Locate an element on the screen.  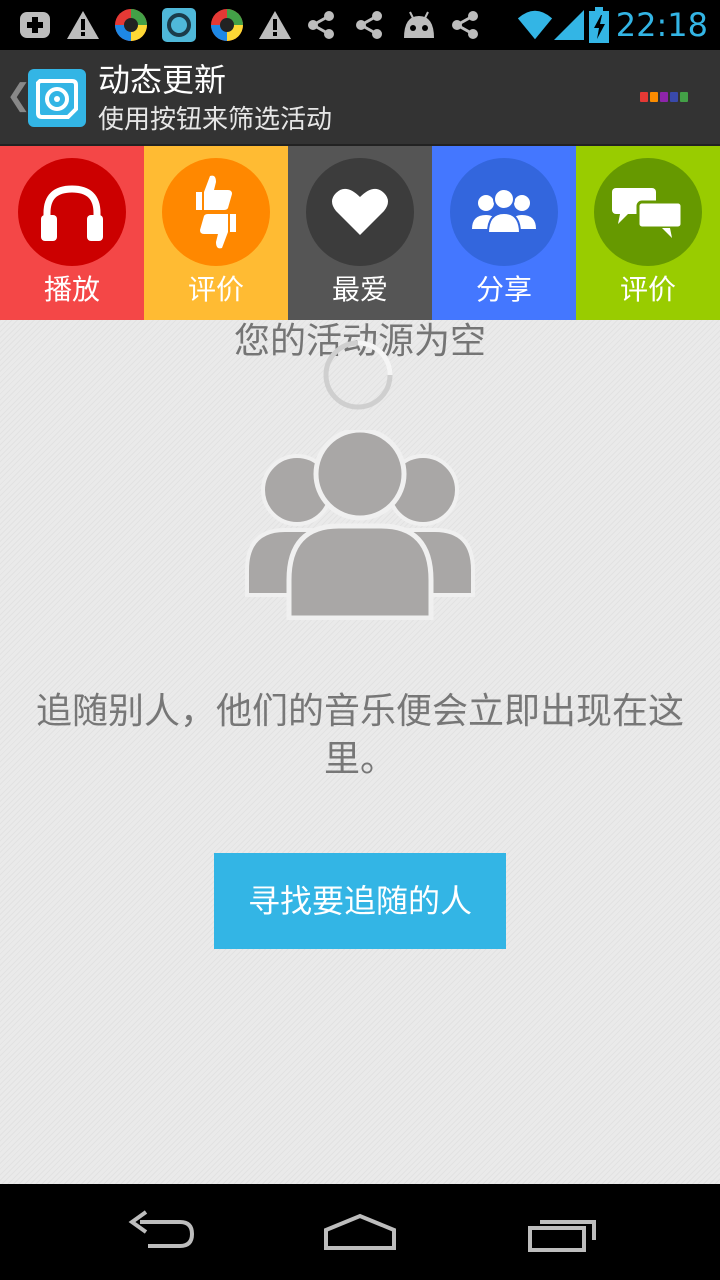
action-bar: ❮ 动态更新 使用按钮来筛选活动 is located at coordinates (360, 98).